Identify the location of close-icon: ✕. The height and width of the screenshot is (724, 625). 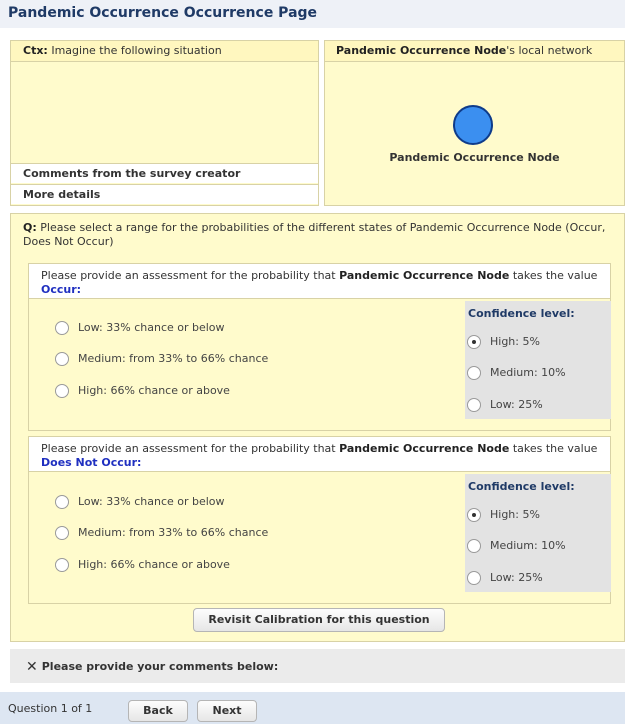
(32, 667).